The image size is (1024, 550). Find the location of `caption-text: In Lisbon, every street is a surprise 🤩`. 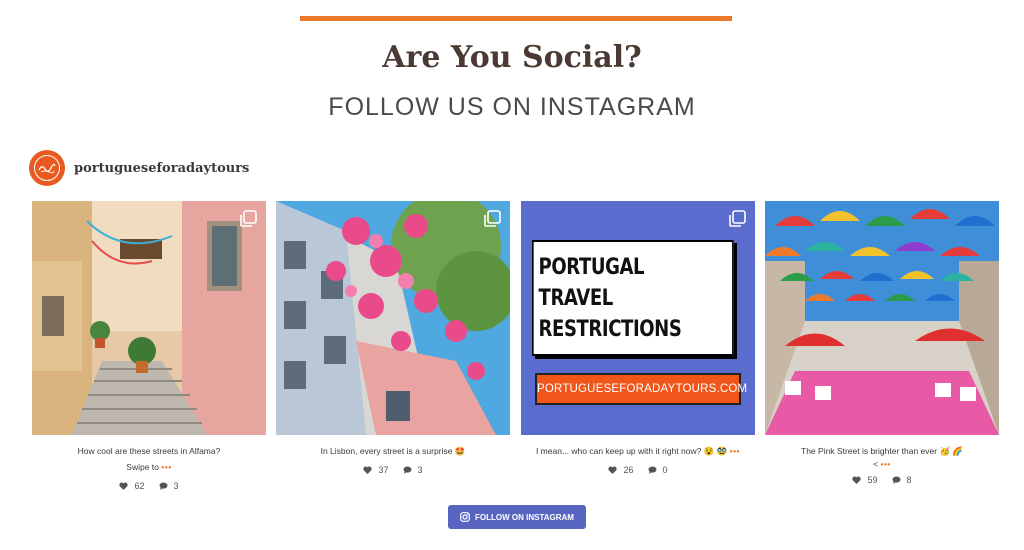

caption-text: In Lisbon, every street is a surprise 🤩 is located at coordinates (393, 451).